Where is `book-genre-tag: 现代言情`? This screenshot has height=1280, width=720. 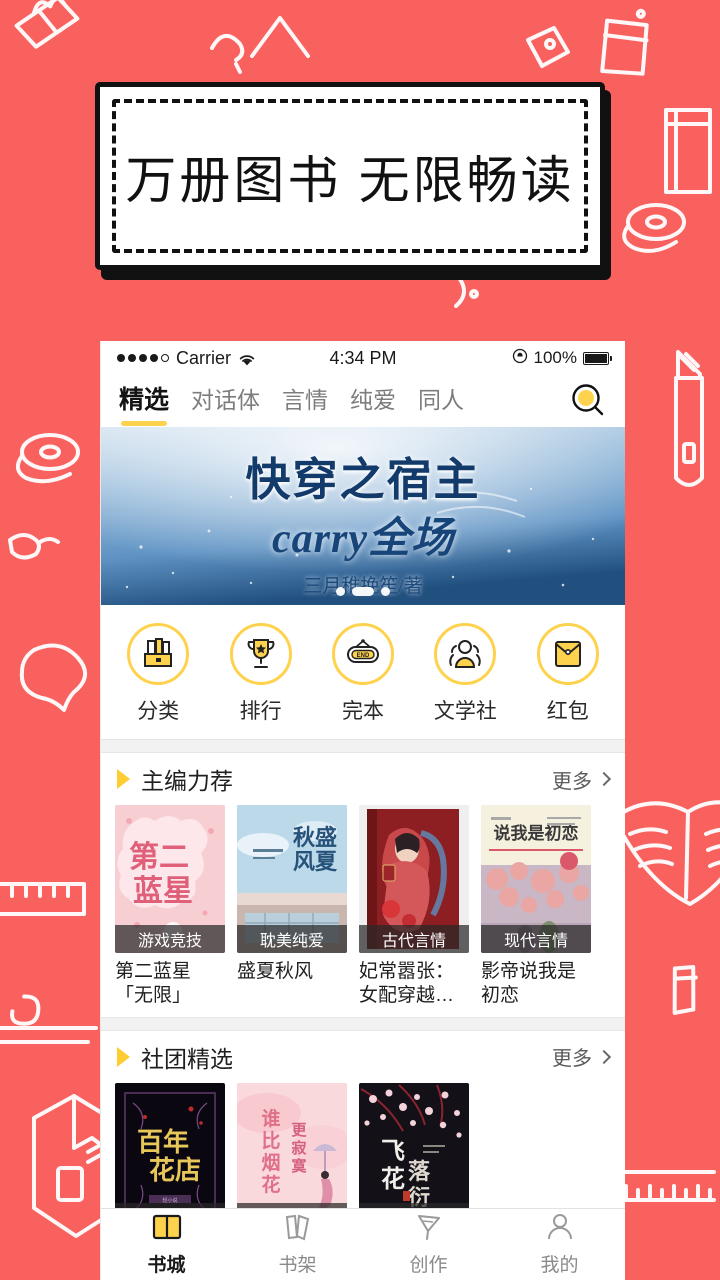
book-genre-tag: 现代言情 is located at coordinates (536, 939).